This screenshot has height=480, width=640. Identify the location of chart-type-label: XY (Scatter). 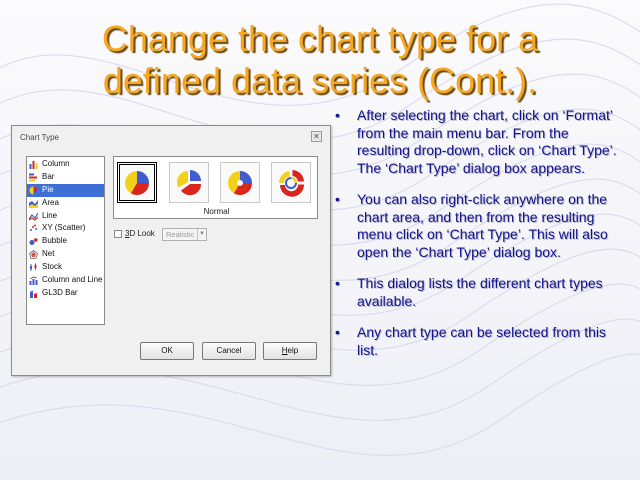
(64, 228).